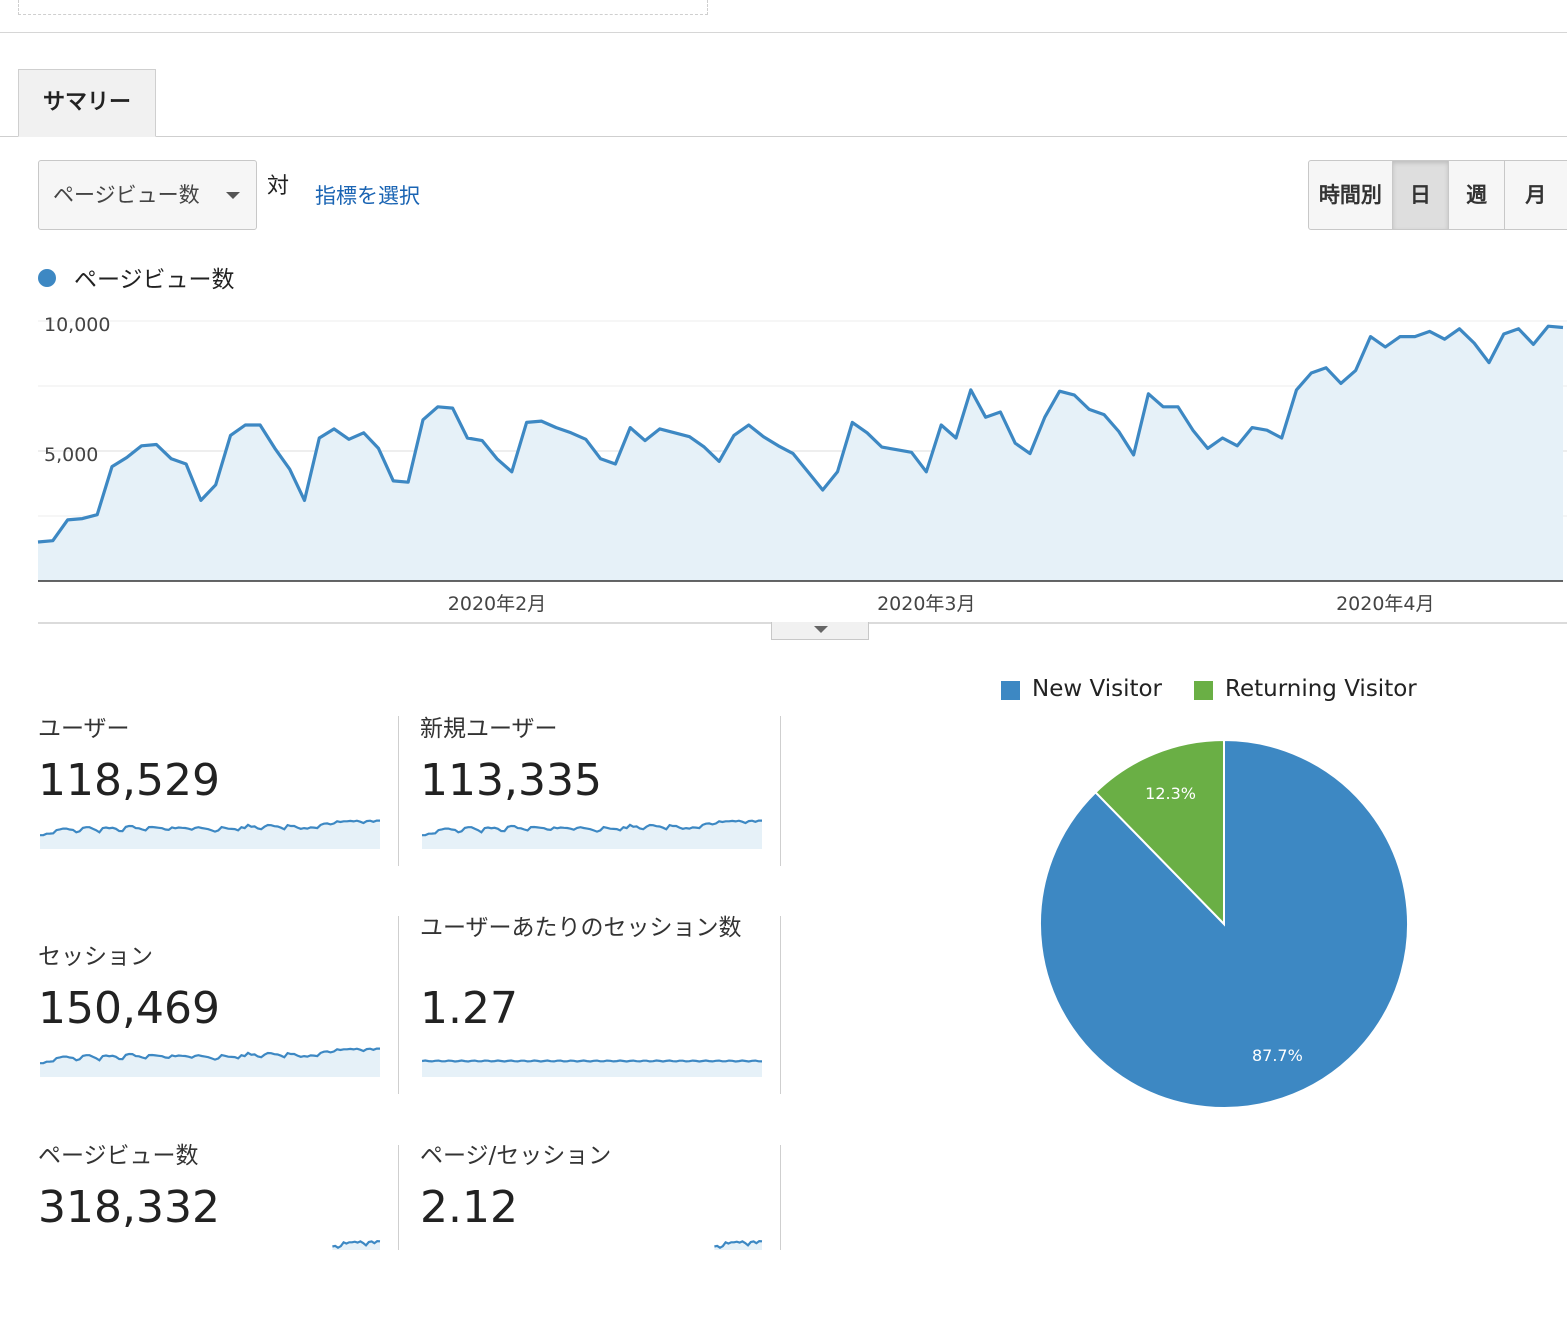 The height and width of the screenshot is (1322, 1567). Describe the element at coordinates (87, 103) in the screenshot. I see `tab-summary: サマリー` at that location.